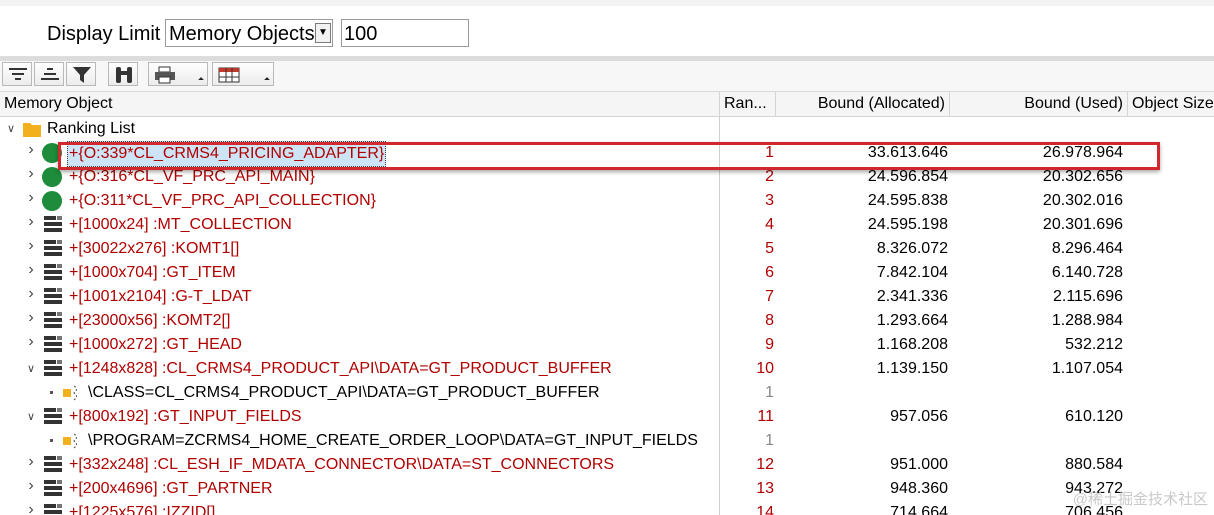  I want to click on rank-cell: 11, so click(765, 416).